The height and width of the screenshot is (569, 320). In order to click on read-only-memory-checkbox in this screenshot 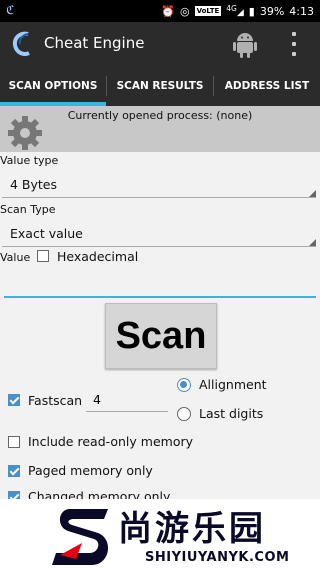, I will do `click(14, 442)`.